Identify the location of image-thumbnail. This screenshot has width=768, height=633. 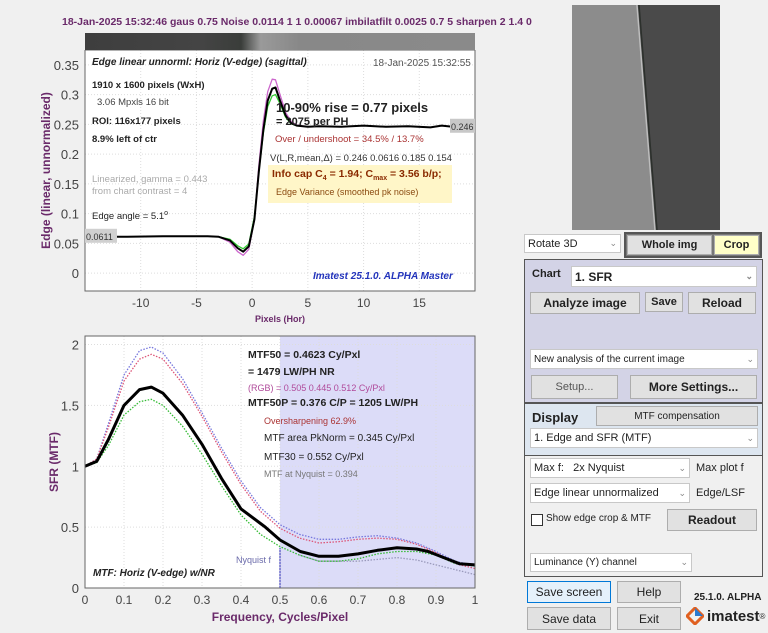
(646, 117).